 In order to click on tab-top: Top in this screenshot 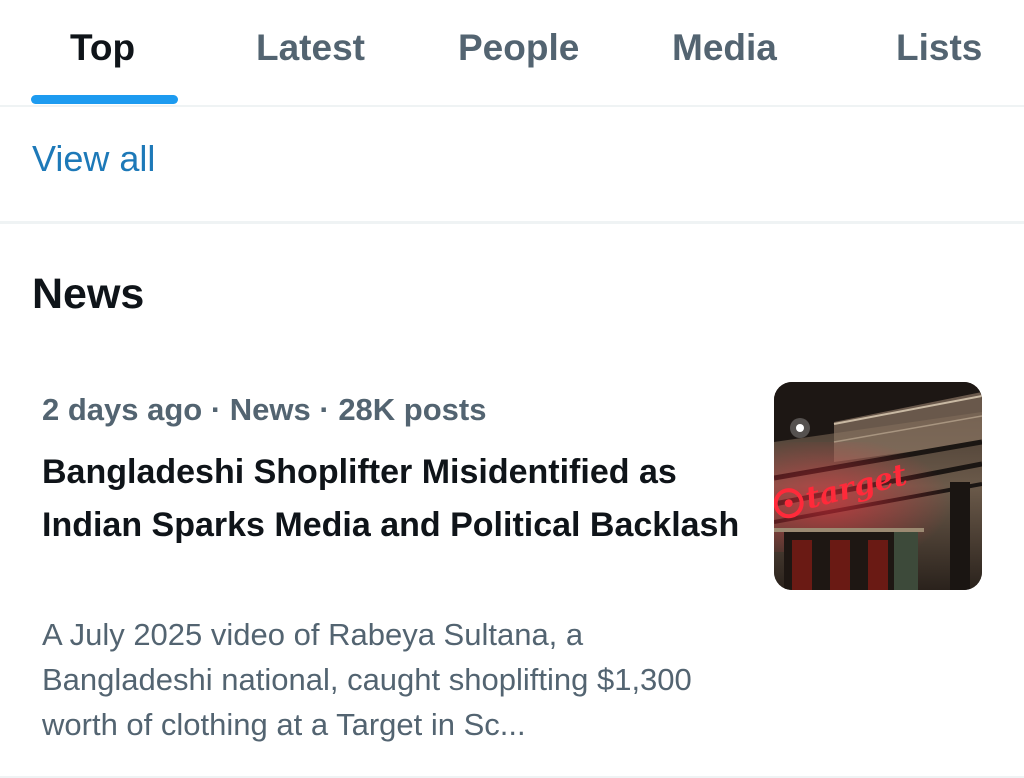, I will do `click(102, 48)`.